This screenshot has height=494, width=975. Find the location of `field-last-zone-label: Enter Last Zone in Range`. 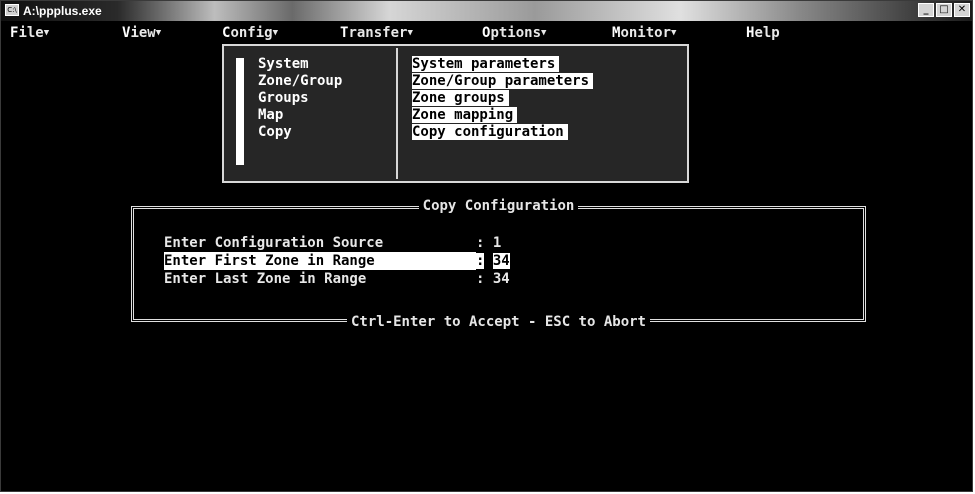

field-last-zone-label: Enter Last Zone in Range is located at coordinates (265, 279).